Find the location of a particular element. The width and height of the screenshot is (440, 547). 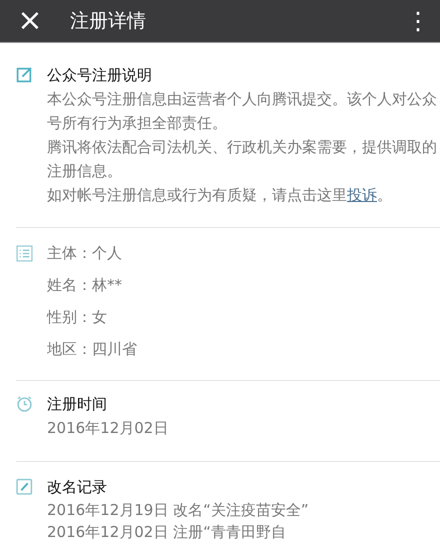

info-row-text: 地区：四川省 is located at coordinates (92, 349).